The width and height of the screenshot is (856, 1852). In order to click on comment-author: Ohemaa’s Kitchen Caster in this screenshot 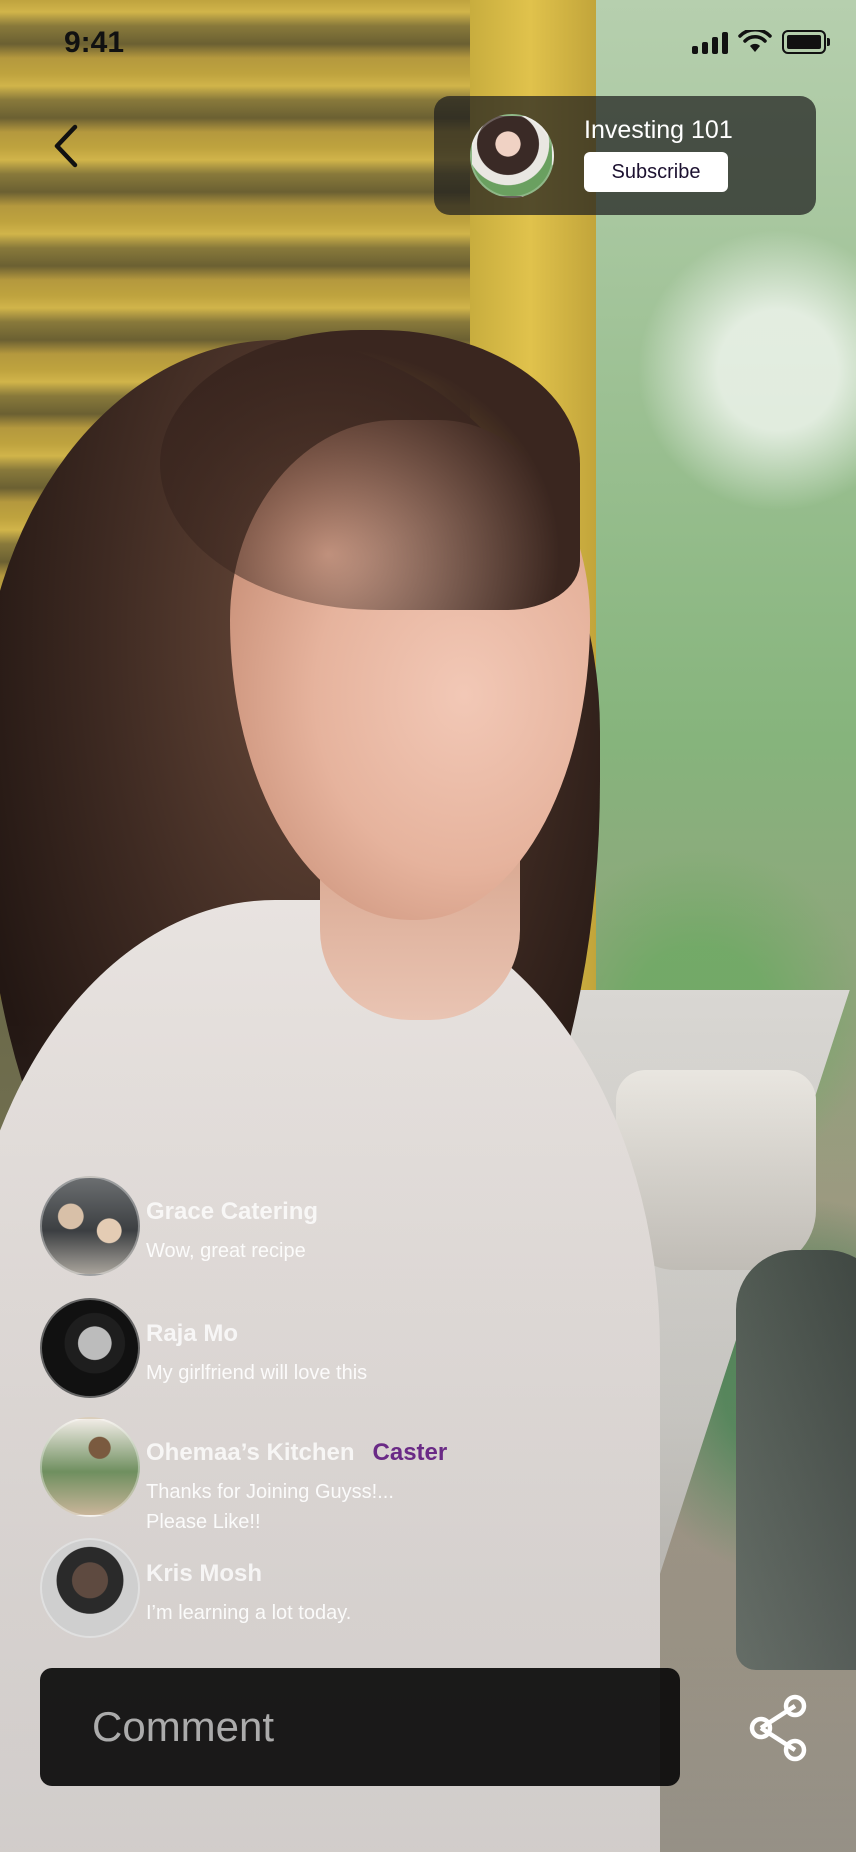, I will do `click(296, 1453)`.